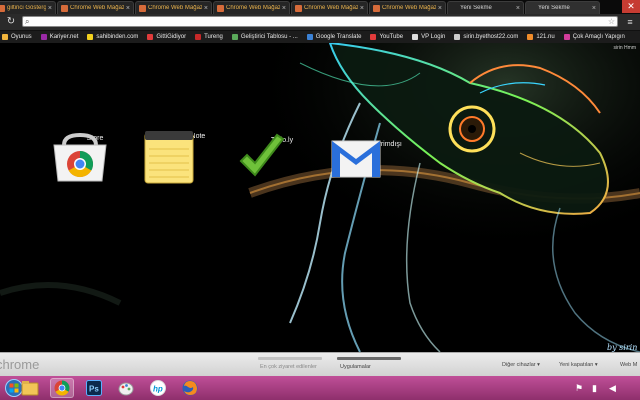 Image resolution: width=640 pixels, height=400 pixels. I want to click on tab-2: Chrome Web Mağaz ×, so click(173, 7).